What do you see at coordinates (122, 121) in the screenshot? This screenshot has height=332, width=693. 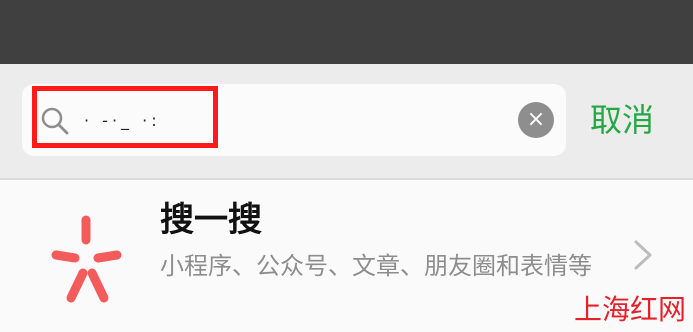 I see `search-input: · -·_ ·:` at bounding box center [122, 121].